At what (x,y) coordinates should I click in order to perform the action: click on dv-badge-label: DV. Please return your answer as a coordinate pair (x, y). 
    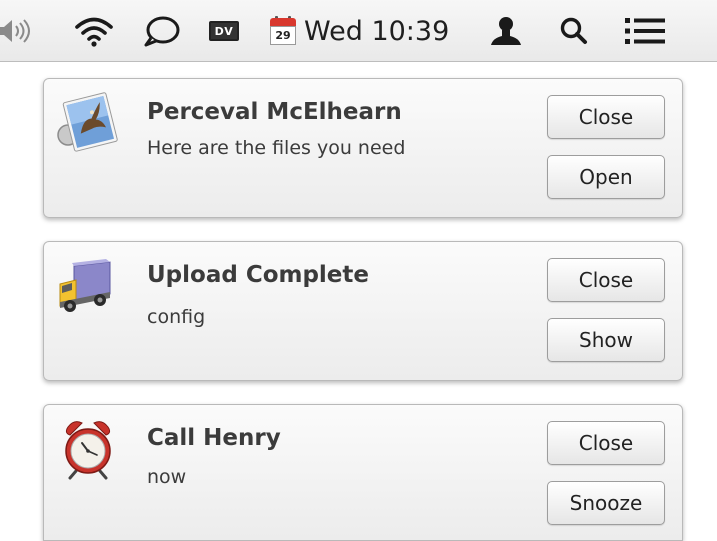
    Looking at the image, I should click on (224, 31).